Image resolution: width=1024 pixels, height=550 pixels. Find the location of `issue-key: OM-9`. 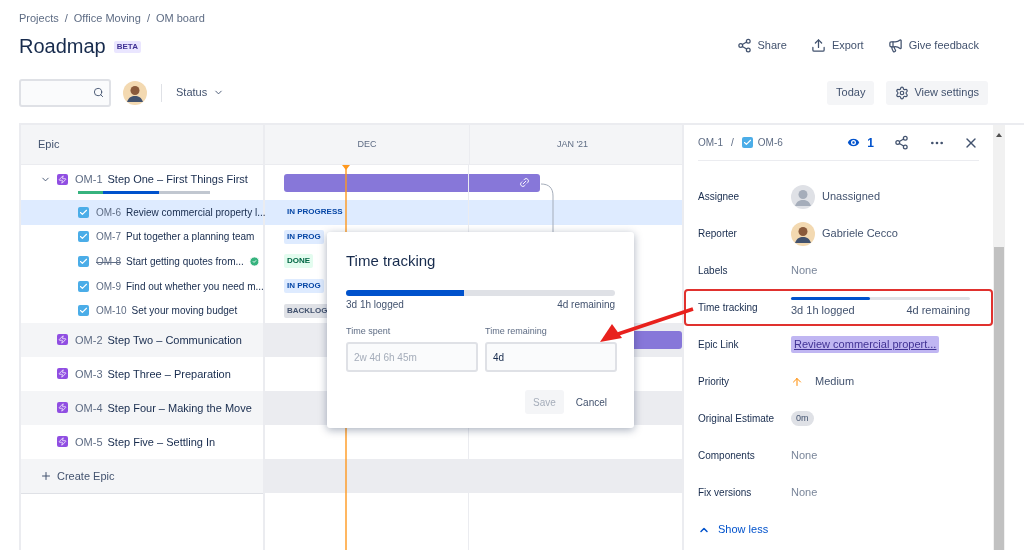

issue-key: OM-9 is located at coordinates (108, 286).